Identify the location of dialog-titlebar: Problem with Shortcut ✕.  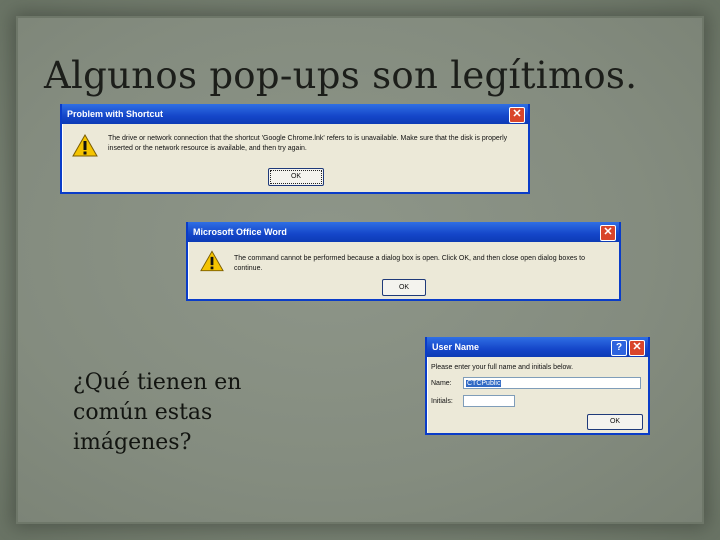
(295, 114).